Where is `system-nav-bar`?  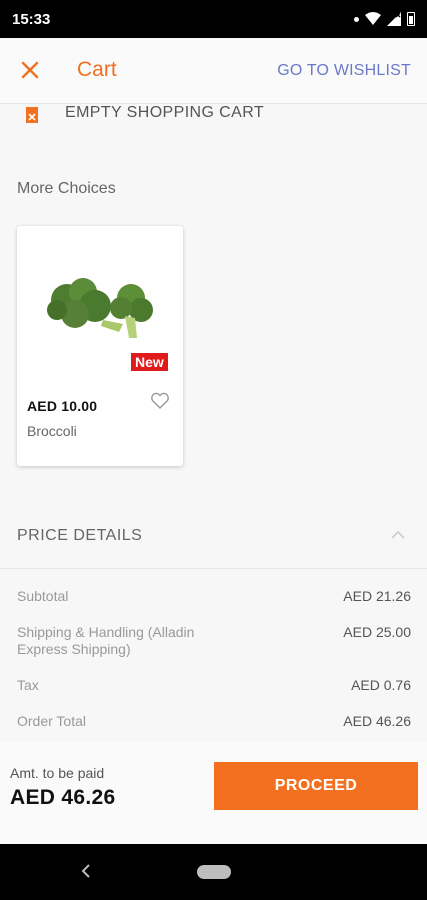 system-nav-bar is located at coordinates (213, 872).